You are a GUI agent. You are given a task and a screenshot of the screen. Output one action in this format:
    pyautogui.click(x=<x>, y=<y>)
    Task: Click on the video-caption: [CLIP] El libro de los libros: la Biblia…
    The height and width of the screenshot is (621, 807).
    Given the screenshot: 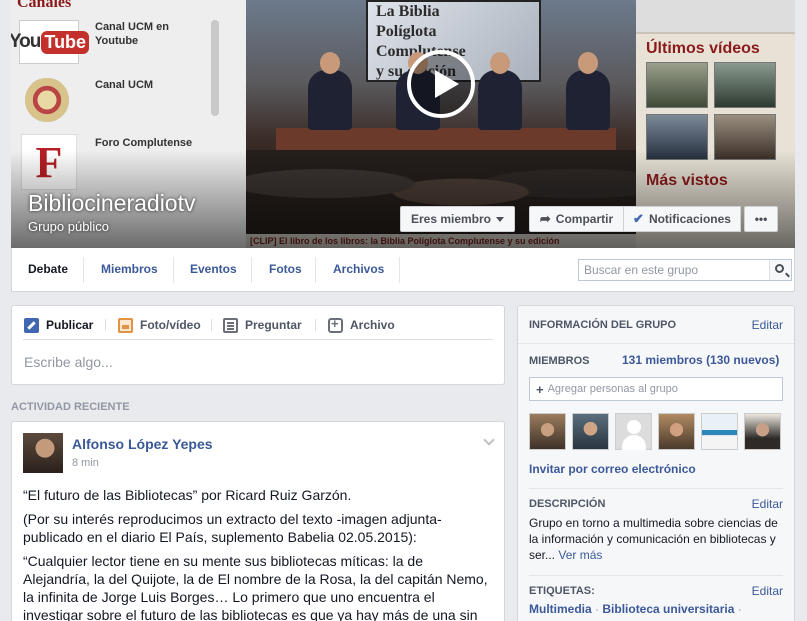 What is the action you would take?
    pyautogui.click(x=441, y=241)
    